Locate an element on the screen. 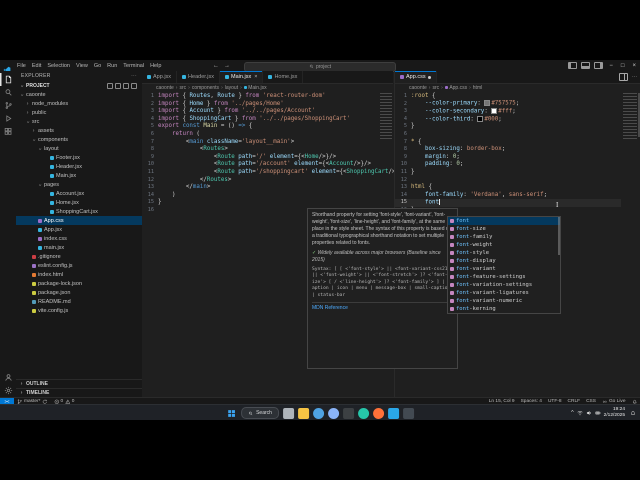 This screenshot has width=640, height=480. taskbar-app-teal-icon is located at coordinates (363, 413).